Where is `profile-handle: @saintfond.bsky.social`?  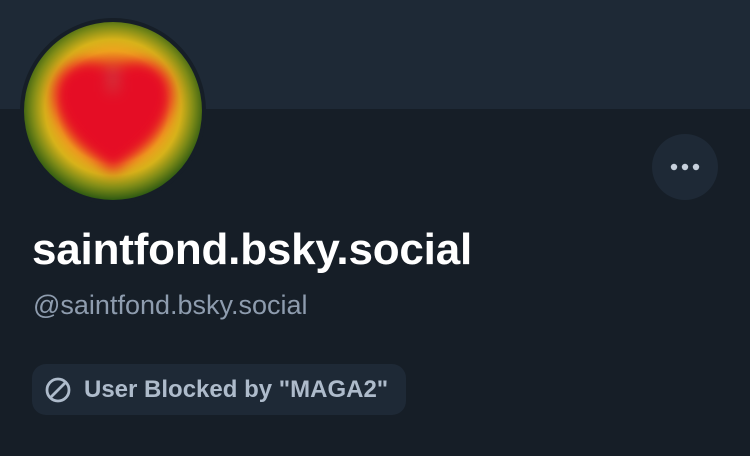
profile-handle: @saintfond.bsky.social is located at coordinates (170, 305).